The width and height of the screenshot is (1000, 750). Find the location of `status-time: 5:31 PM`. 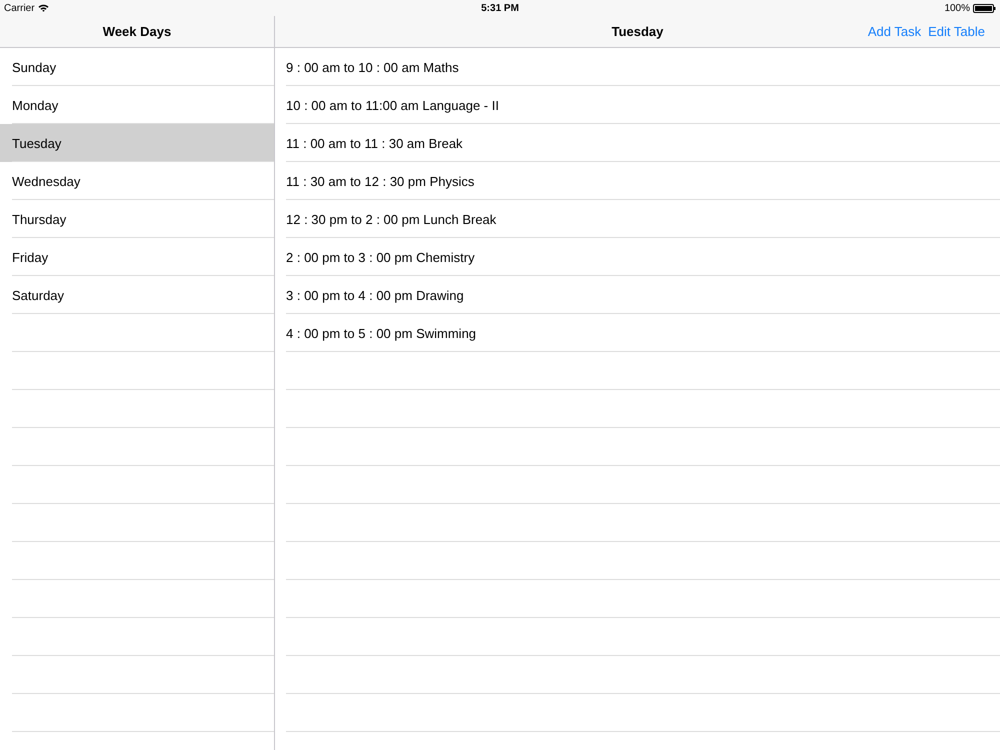

status-time: 5:31 PM is located at coordinates (500, 8).